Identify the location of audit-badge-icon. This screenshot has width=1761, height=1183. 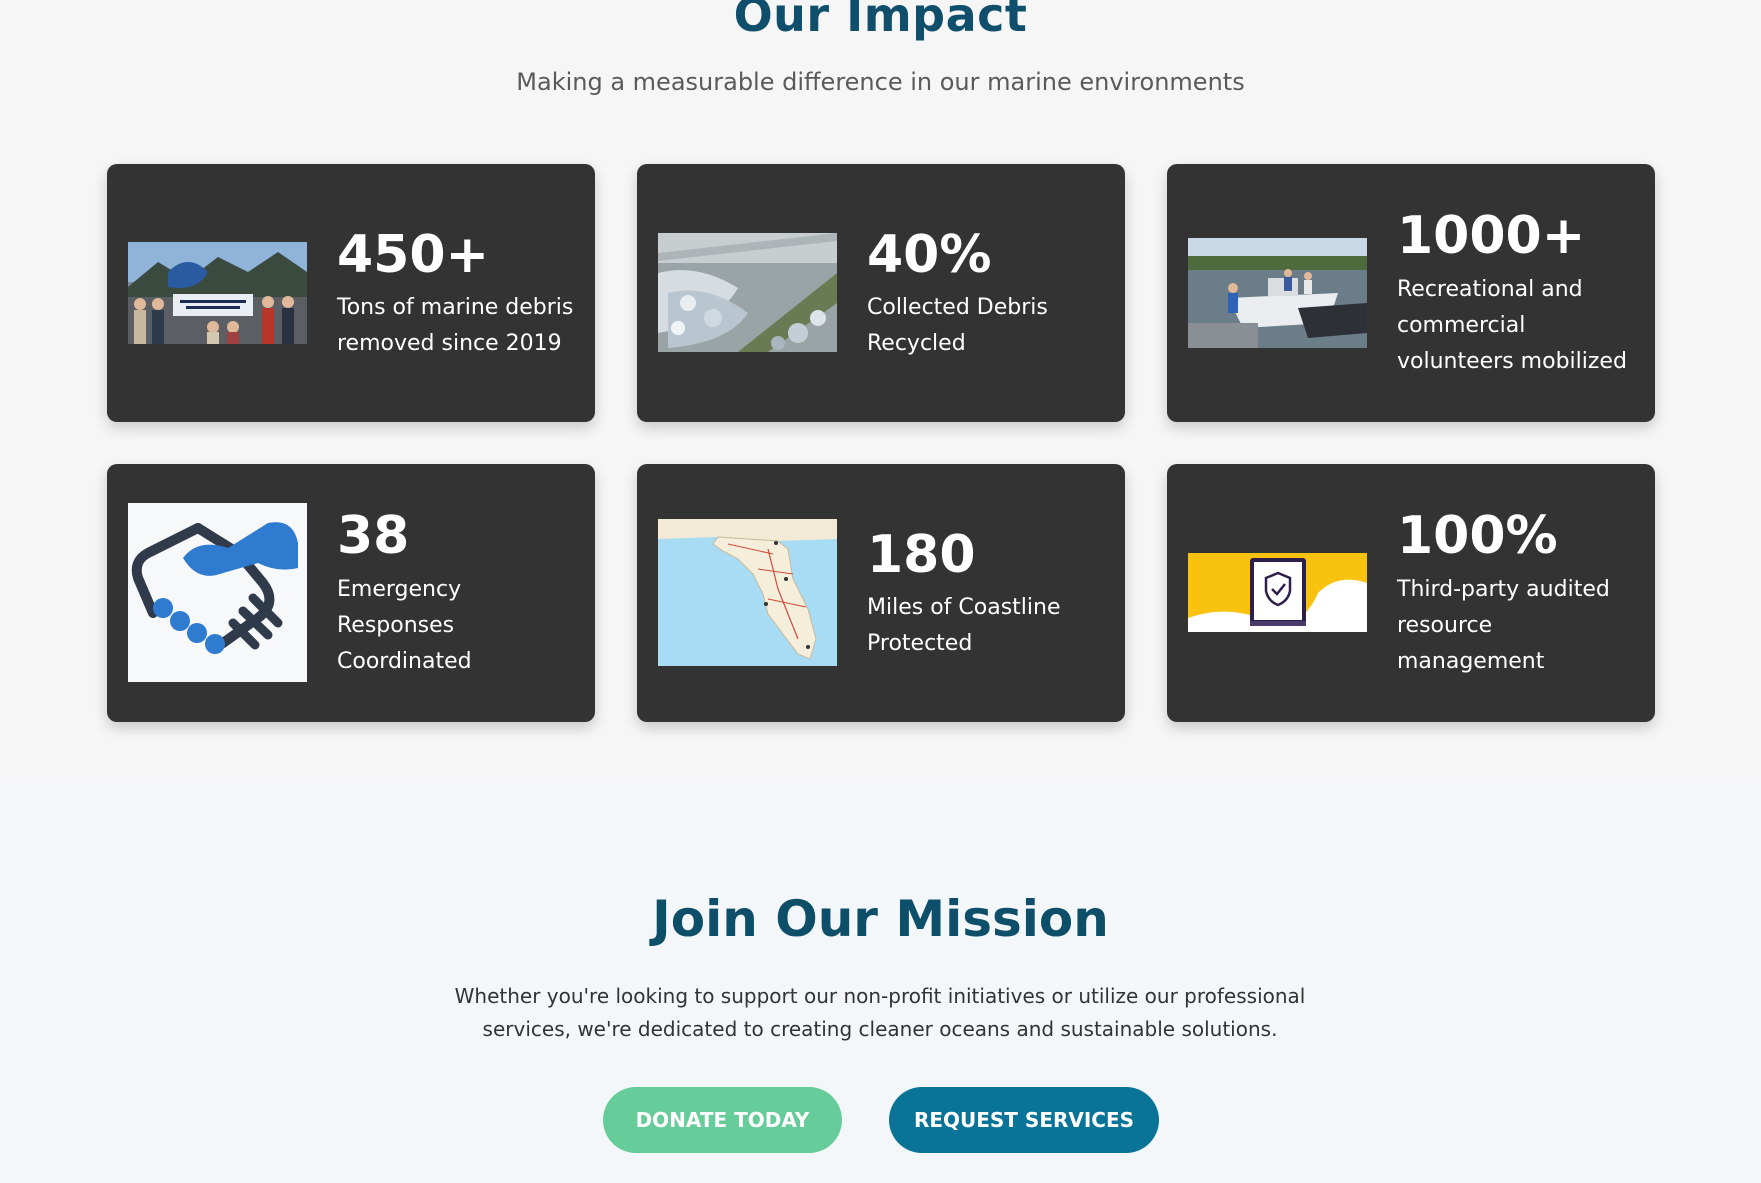
(1277, 592).